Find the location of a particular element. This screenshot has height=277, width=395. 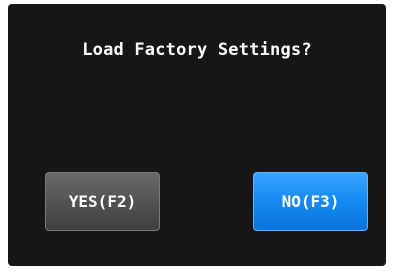

yes-button: YES(F2) is located at coordinates (102, 201).